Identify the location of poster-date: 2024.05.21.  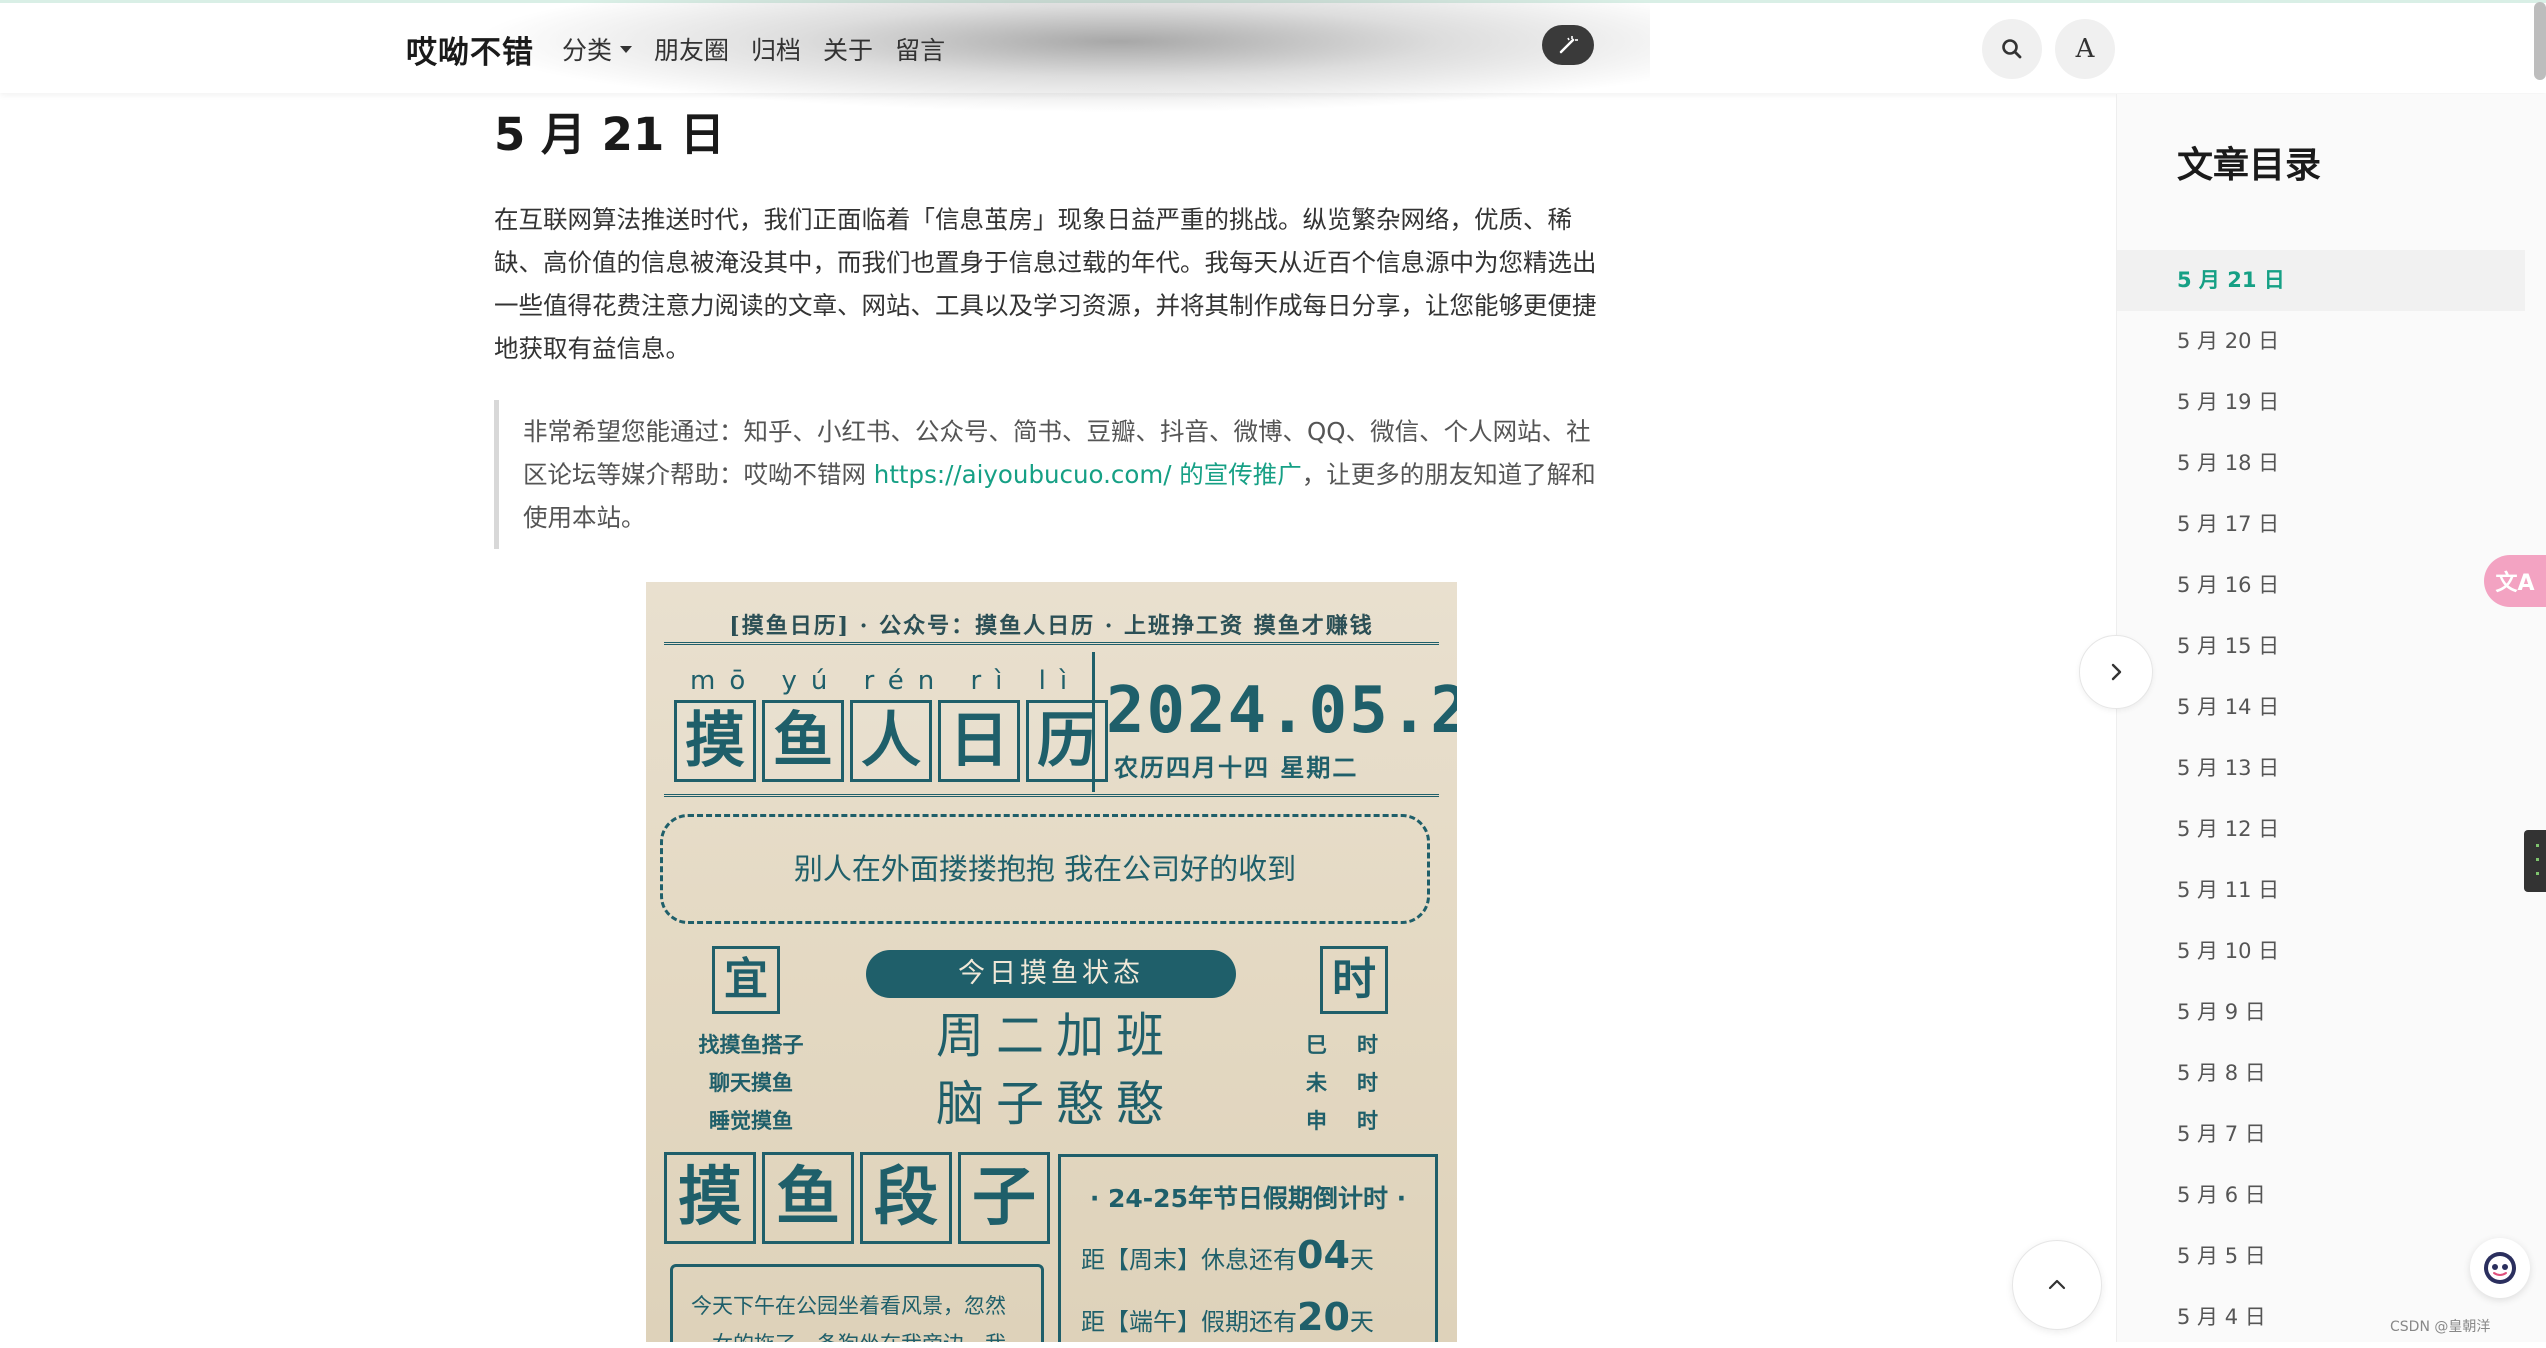
(1281, 711).